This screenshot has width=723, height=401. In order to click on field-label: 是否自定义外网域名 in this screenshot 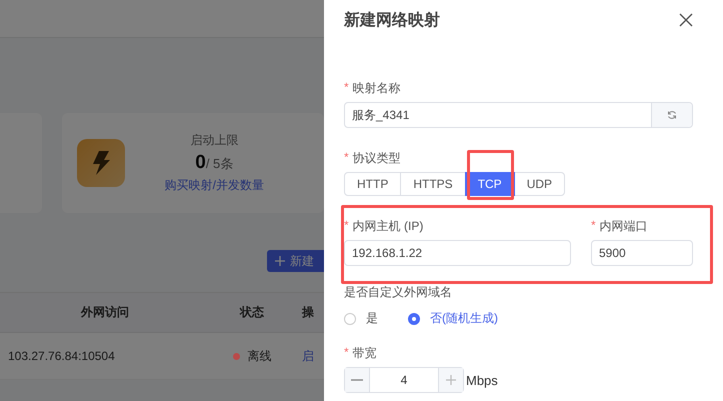, I will do `click(398, 292)`.